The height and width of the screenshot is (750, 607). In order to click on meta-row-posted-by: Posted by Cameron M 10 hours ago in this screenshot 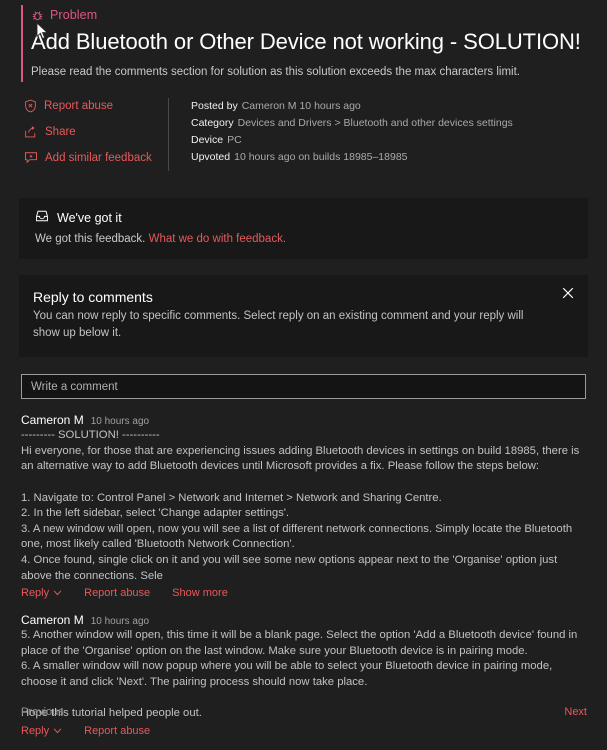, I will do `click(389, 106)`.